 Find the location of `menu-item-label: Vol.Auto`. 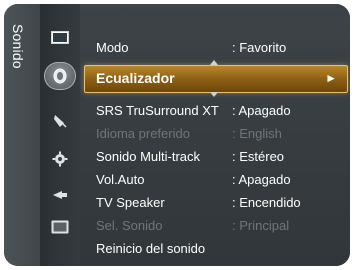

menu-item-label: Vol.Auto is located at coordinates (120, 179).